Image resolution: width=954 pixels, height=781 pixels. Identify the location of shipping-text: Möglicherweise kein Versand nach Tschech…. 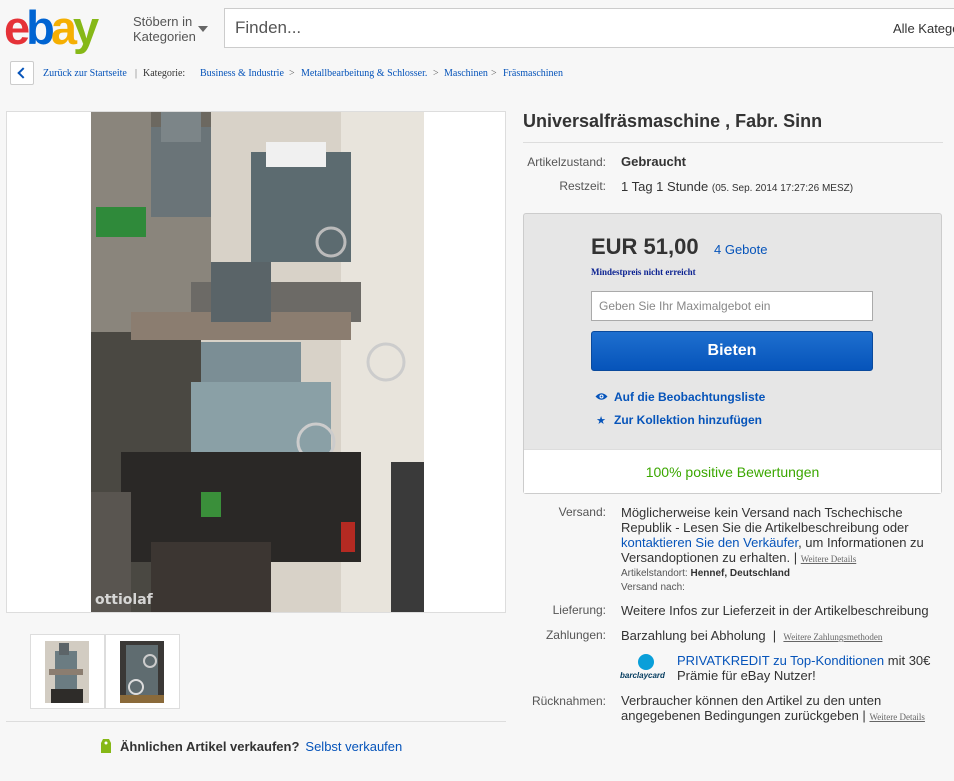
(765, 520).